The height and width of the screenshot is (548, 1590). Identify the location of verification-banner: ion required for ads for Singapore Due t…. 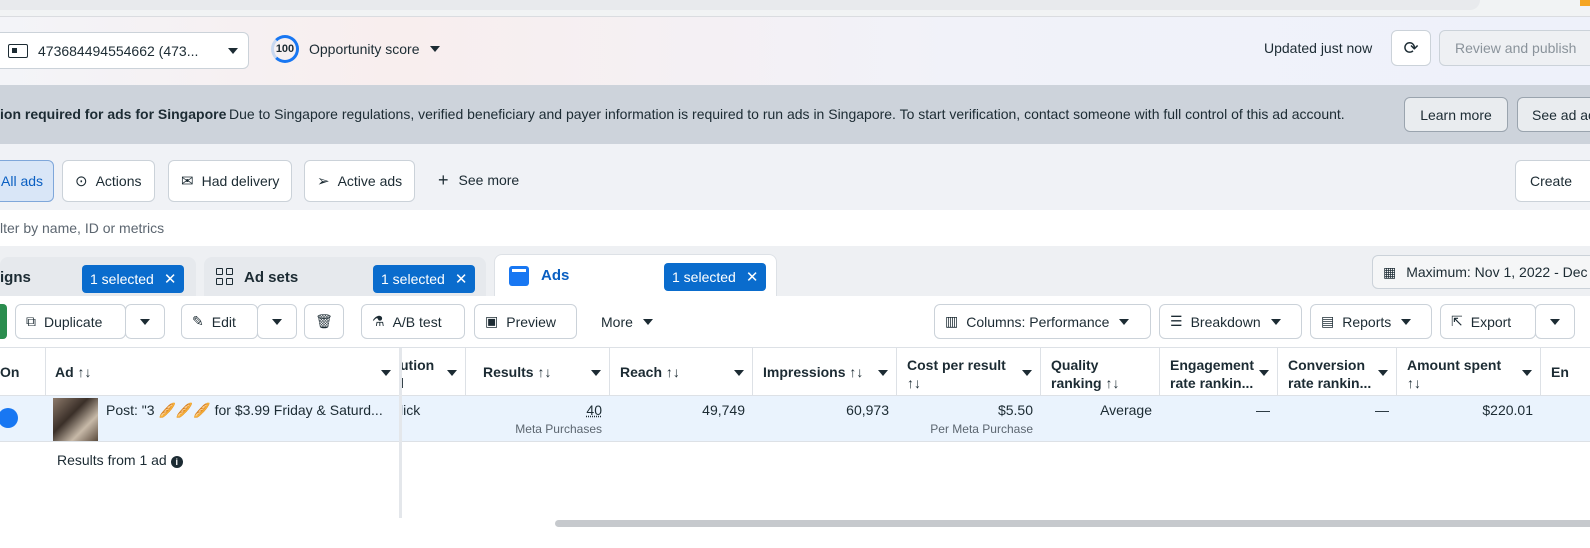
(795, 114).